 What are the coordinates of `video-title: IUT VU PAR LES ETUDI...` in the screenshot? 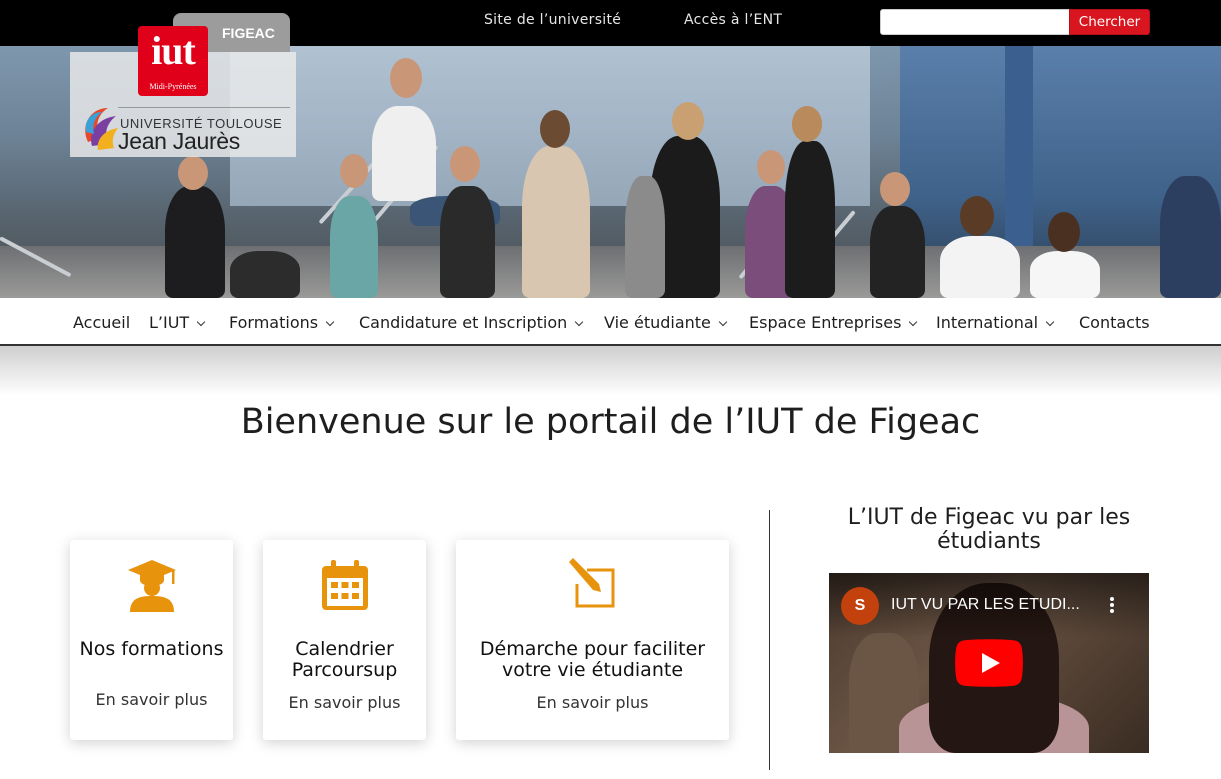 It's located at (998, 605).